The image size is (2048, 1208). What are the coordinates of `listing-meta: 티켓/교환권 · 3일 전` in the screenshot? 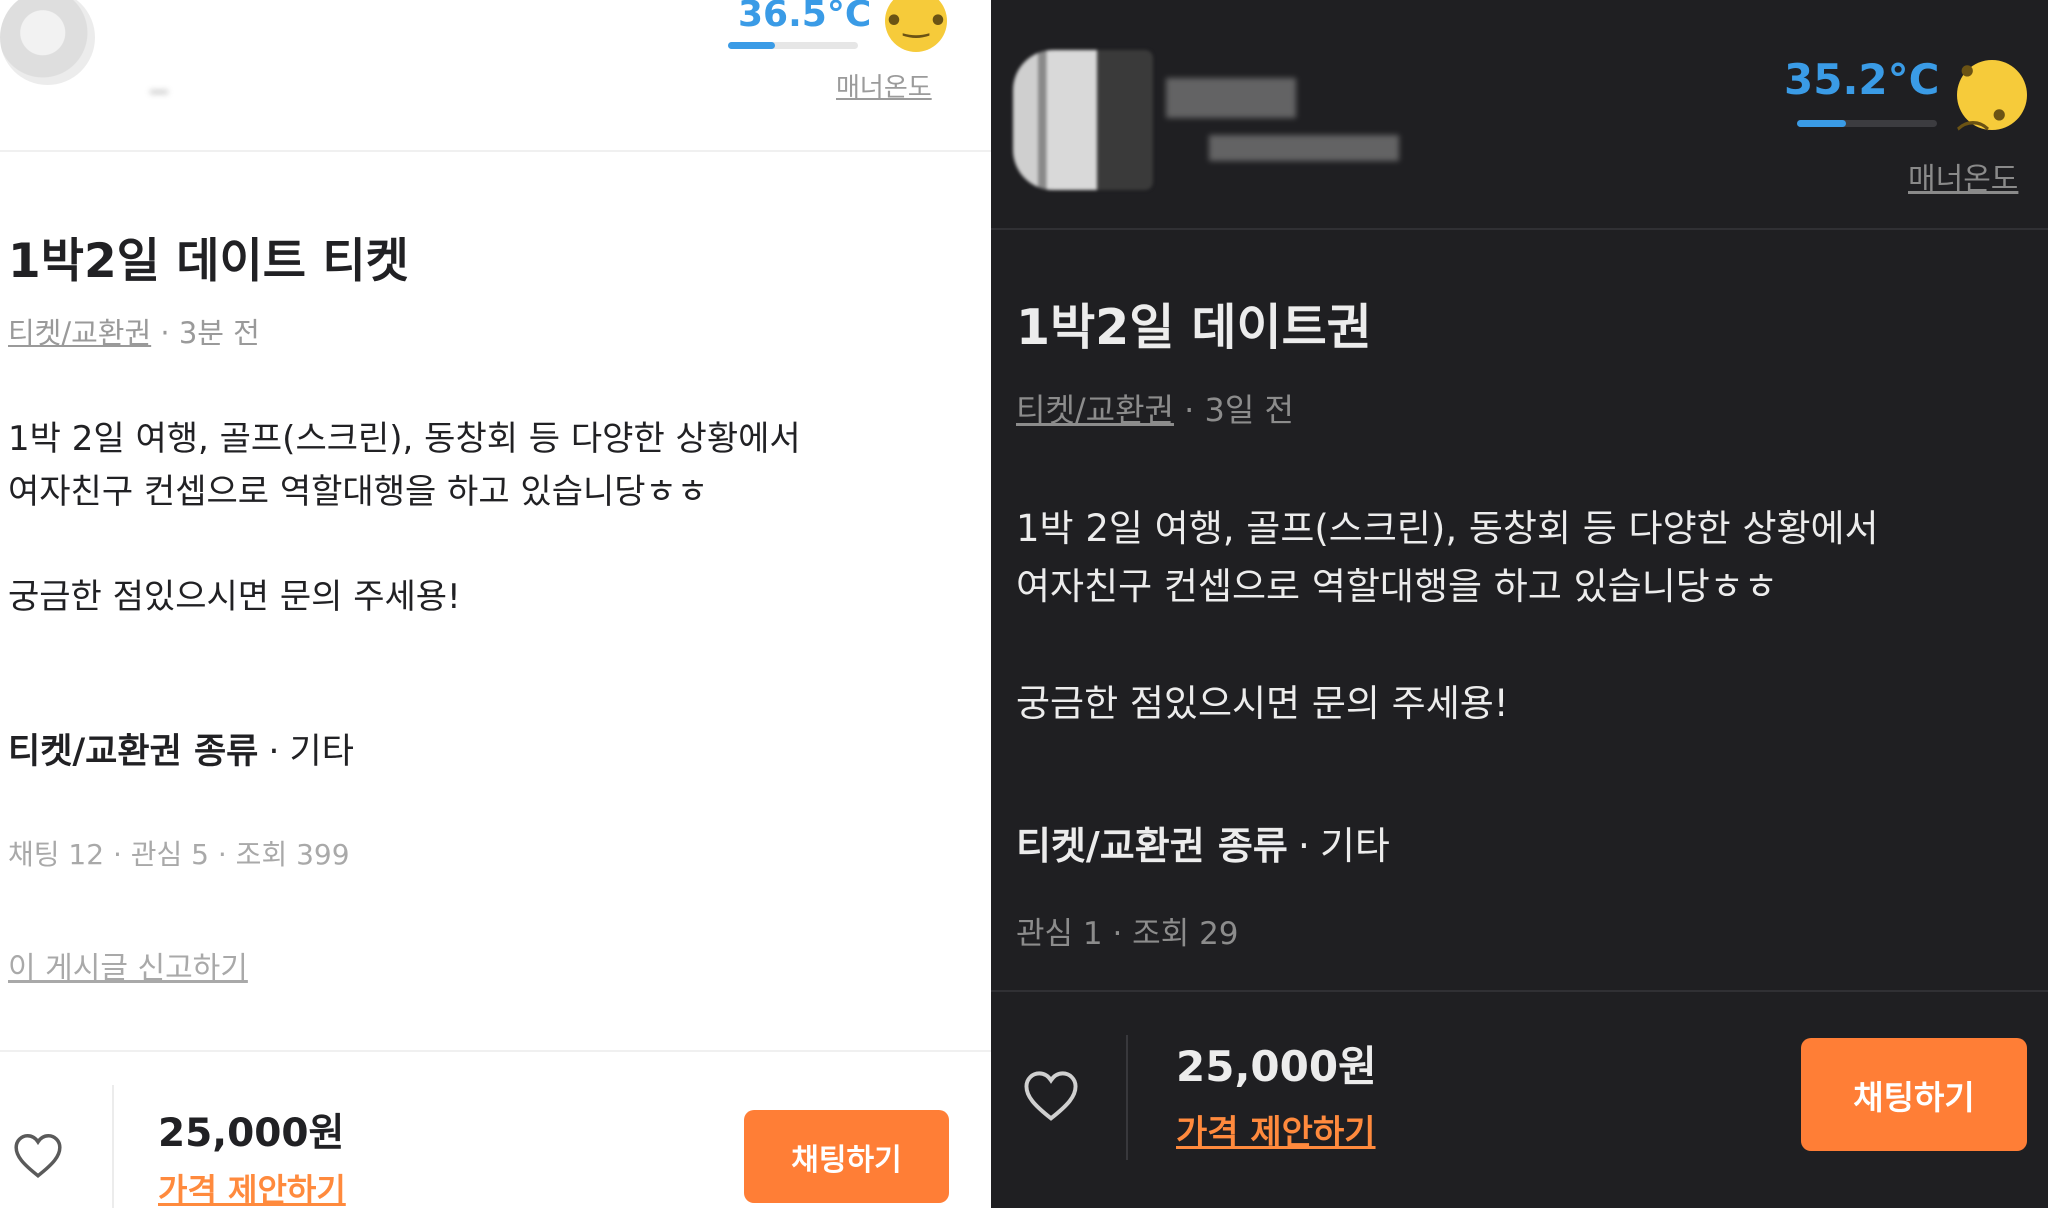 It's located at (1155, 408).